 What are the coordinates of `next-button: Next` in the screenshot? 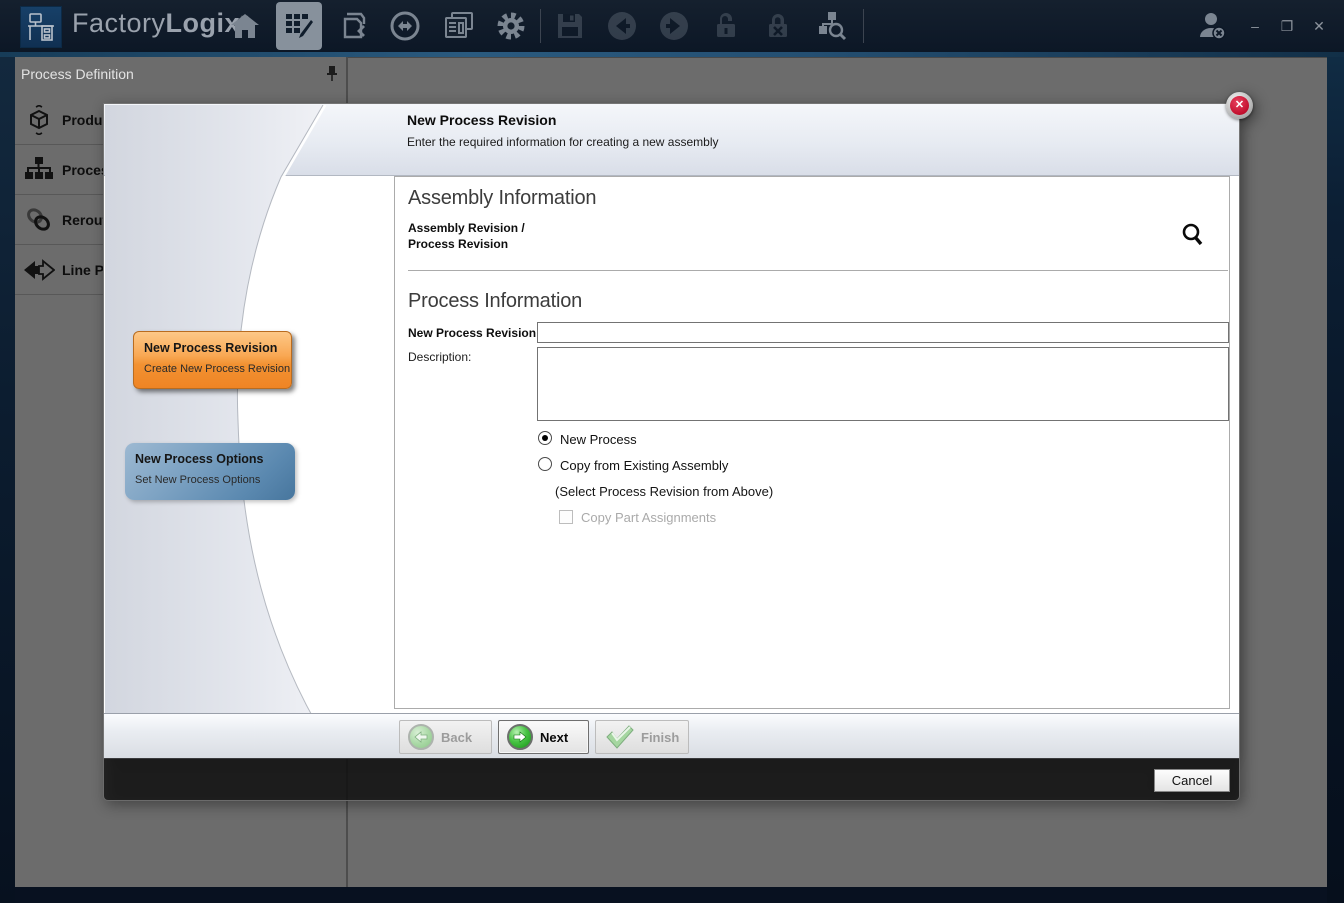 It's located at (543, 737).